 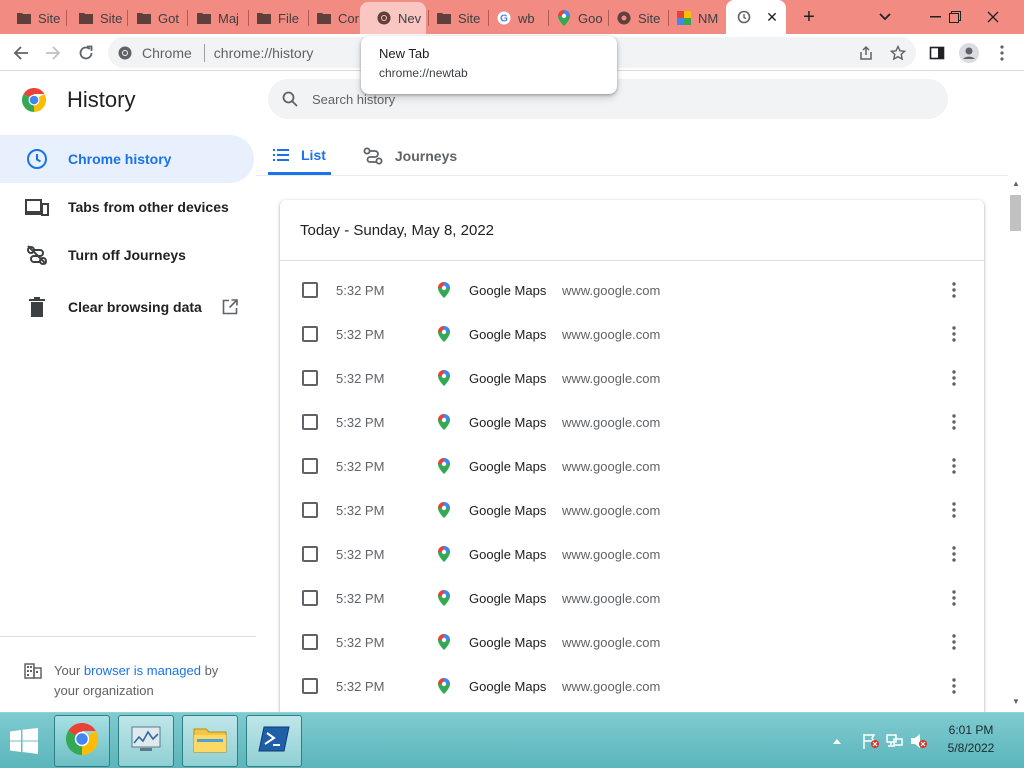 I want to click on side-panel-icon, so click(x=937, y=53).